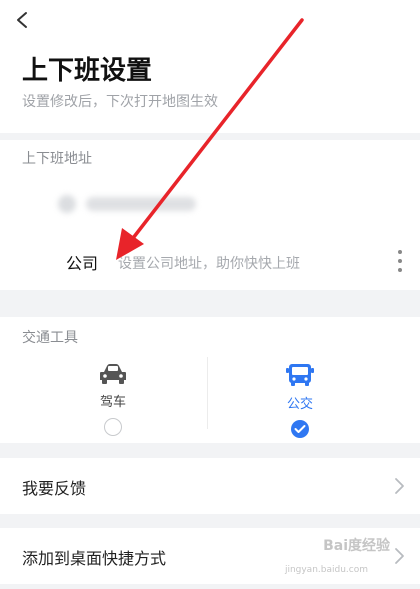  I want to click on more-options-button, so click(400, 261).